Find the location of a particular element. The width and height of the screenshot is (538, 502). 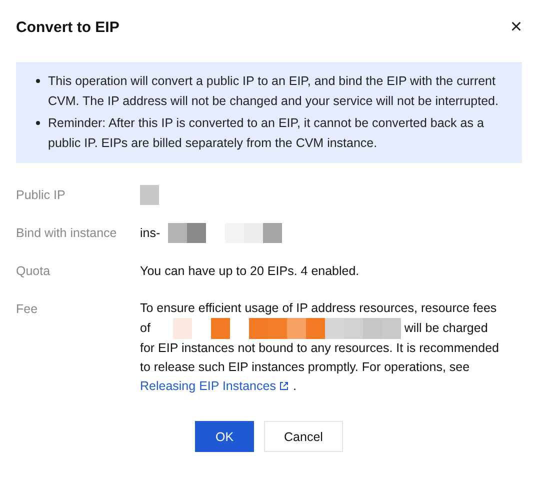

quota-text: You can have up to 20 EIPs. 4 enabled. is located at coordinates (250, 271).